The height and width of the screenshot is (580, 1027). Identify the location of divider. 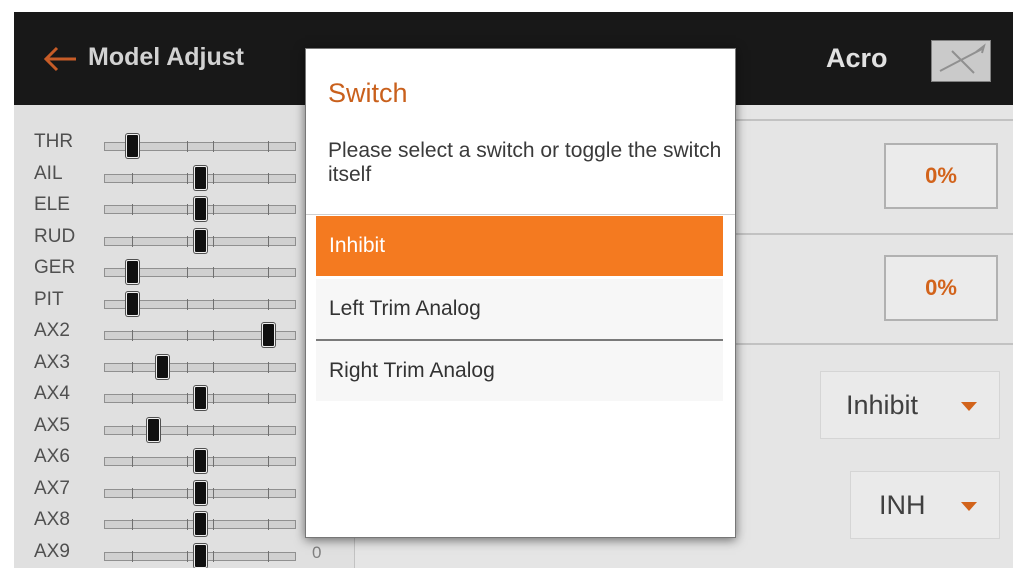
(520, 214).